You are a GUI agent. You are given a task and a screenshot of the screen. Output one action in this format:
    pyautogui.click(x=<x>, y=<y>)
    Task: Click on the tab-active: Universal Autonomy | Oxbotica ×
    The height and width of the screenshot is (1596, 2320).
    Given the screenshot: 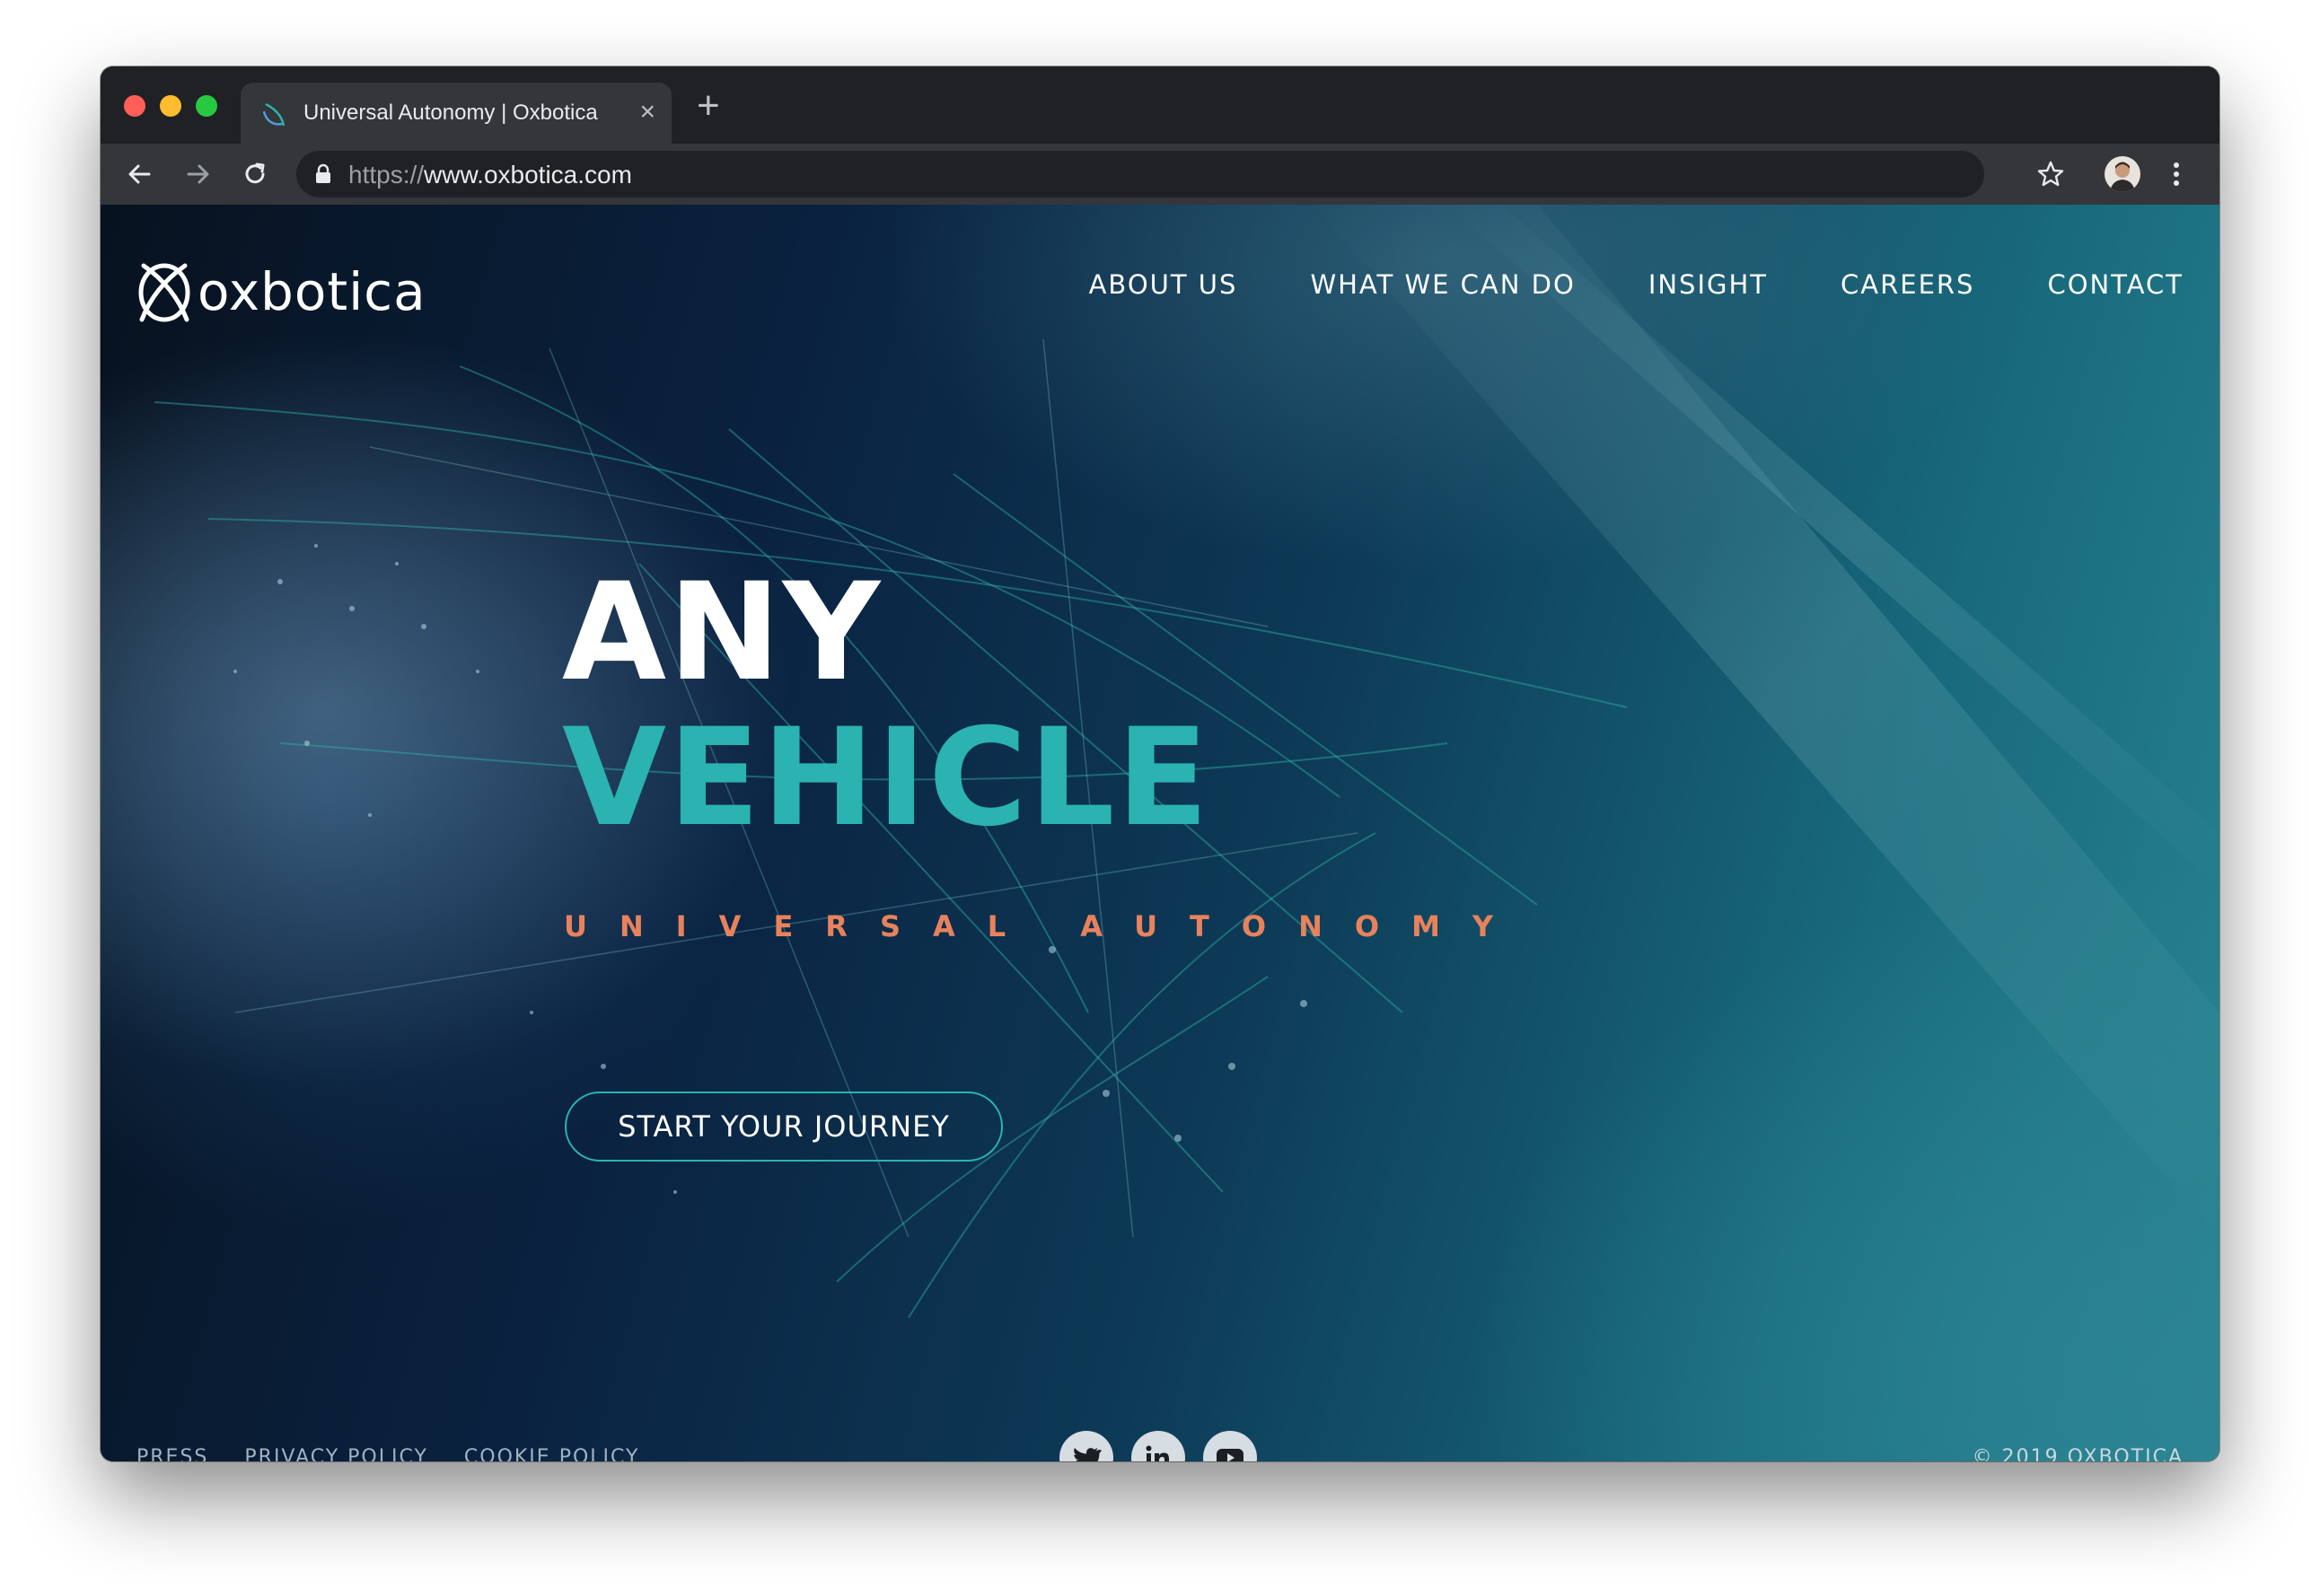 What is the action you would take?
    pyautogui.click(x=456, y=113)
    